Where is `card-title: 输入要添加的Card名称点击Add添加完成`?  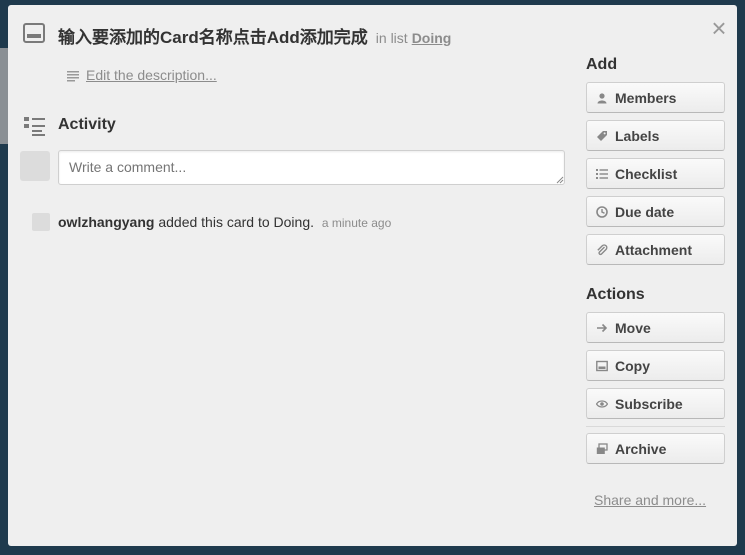
card-title: 输入要添加的Card名称点击Add添加完成 is located at coordinates (213, 37).